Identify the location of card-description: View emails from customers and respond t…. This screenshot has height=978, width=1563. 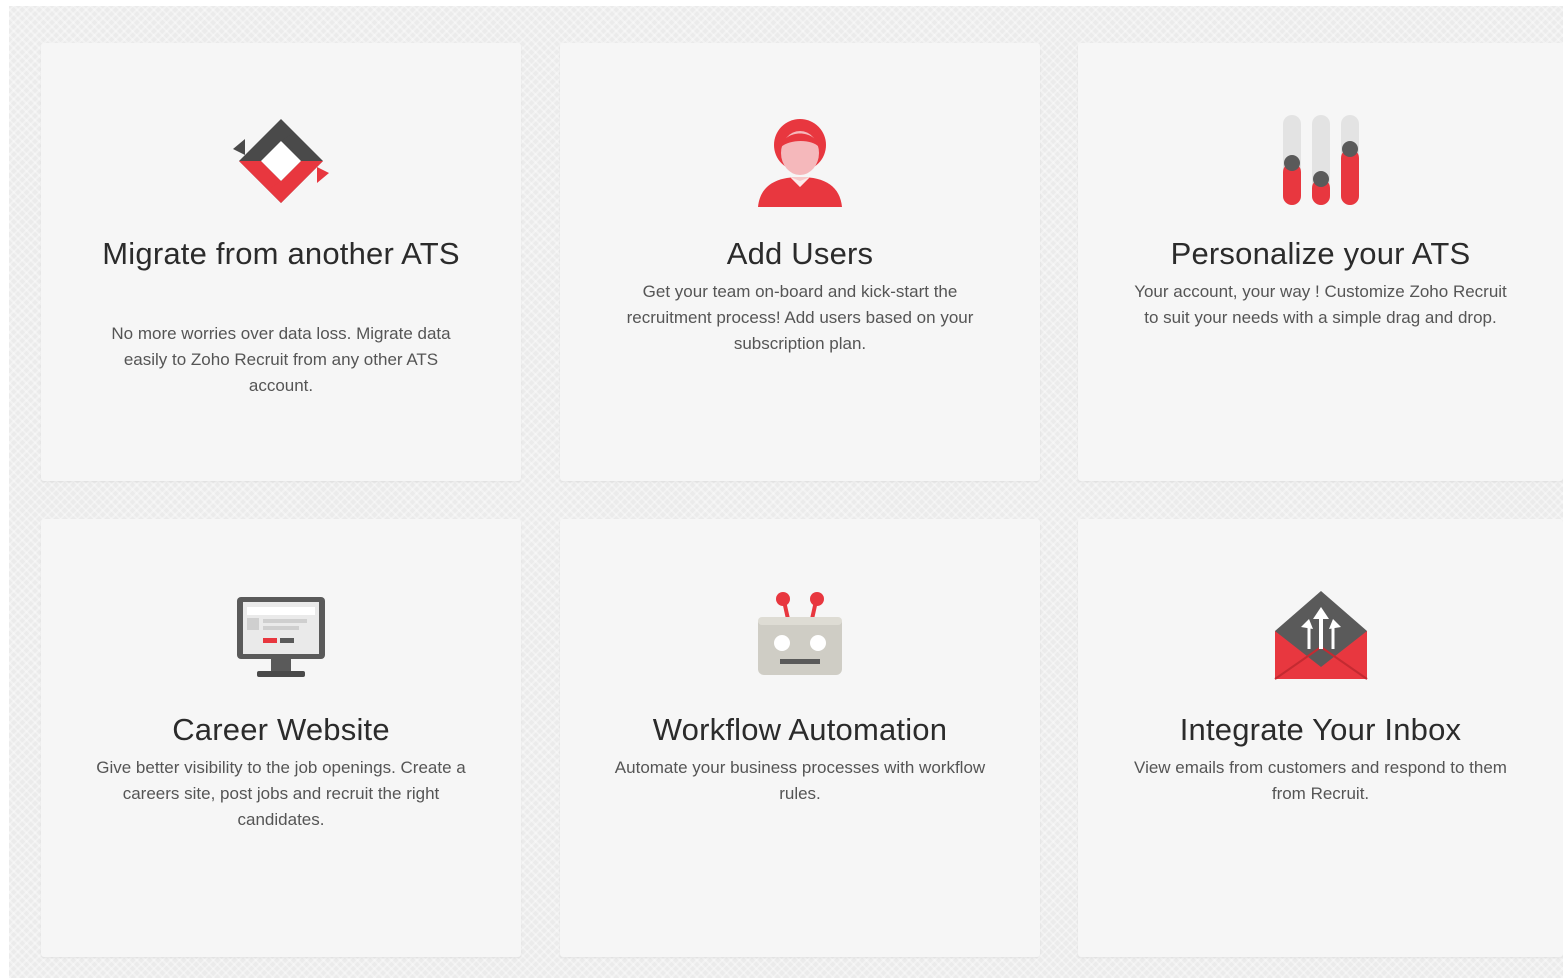
(1320, 780).